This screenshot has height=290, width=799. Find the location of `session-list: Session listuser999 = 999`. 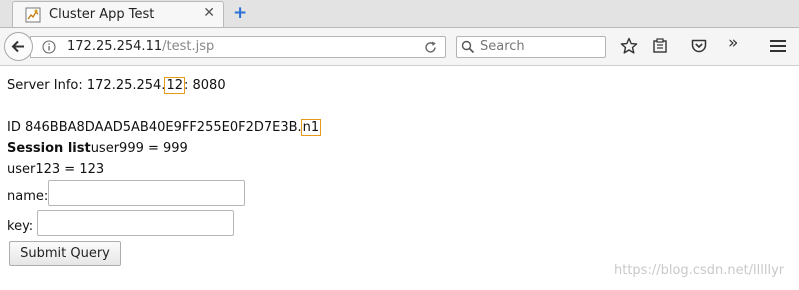

session-list: Session listuser999 = 999 is located at coordinates (97, 148).